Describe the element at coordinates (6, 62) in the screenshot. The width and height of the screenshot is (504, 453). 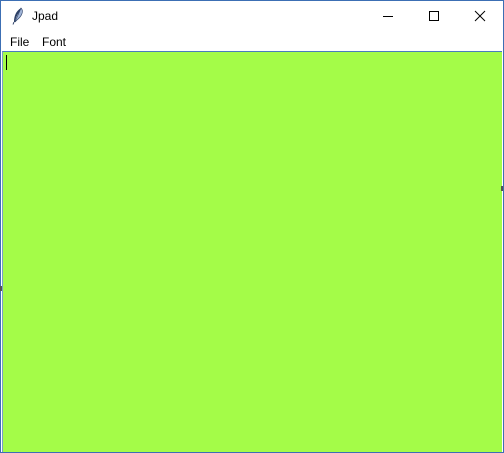
I see `text-caret` at that location.